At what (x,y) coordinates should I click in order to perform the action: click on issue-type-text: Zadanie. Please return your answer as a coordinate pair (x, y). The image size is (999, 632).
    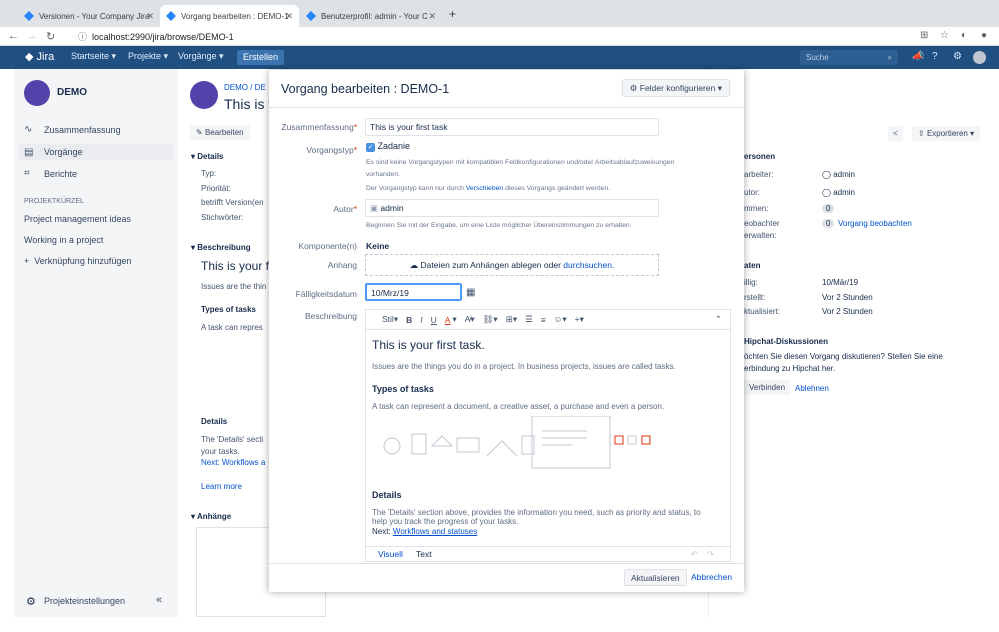
    Looking at the image, I should click on (394, 146).